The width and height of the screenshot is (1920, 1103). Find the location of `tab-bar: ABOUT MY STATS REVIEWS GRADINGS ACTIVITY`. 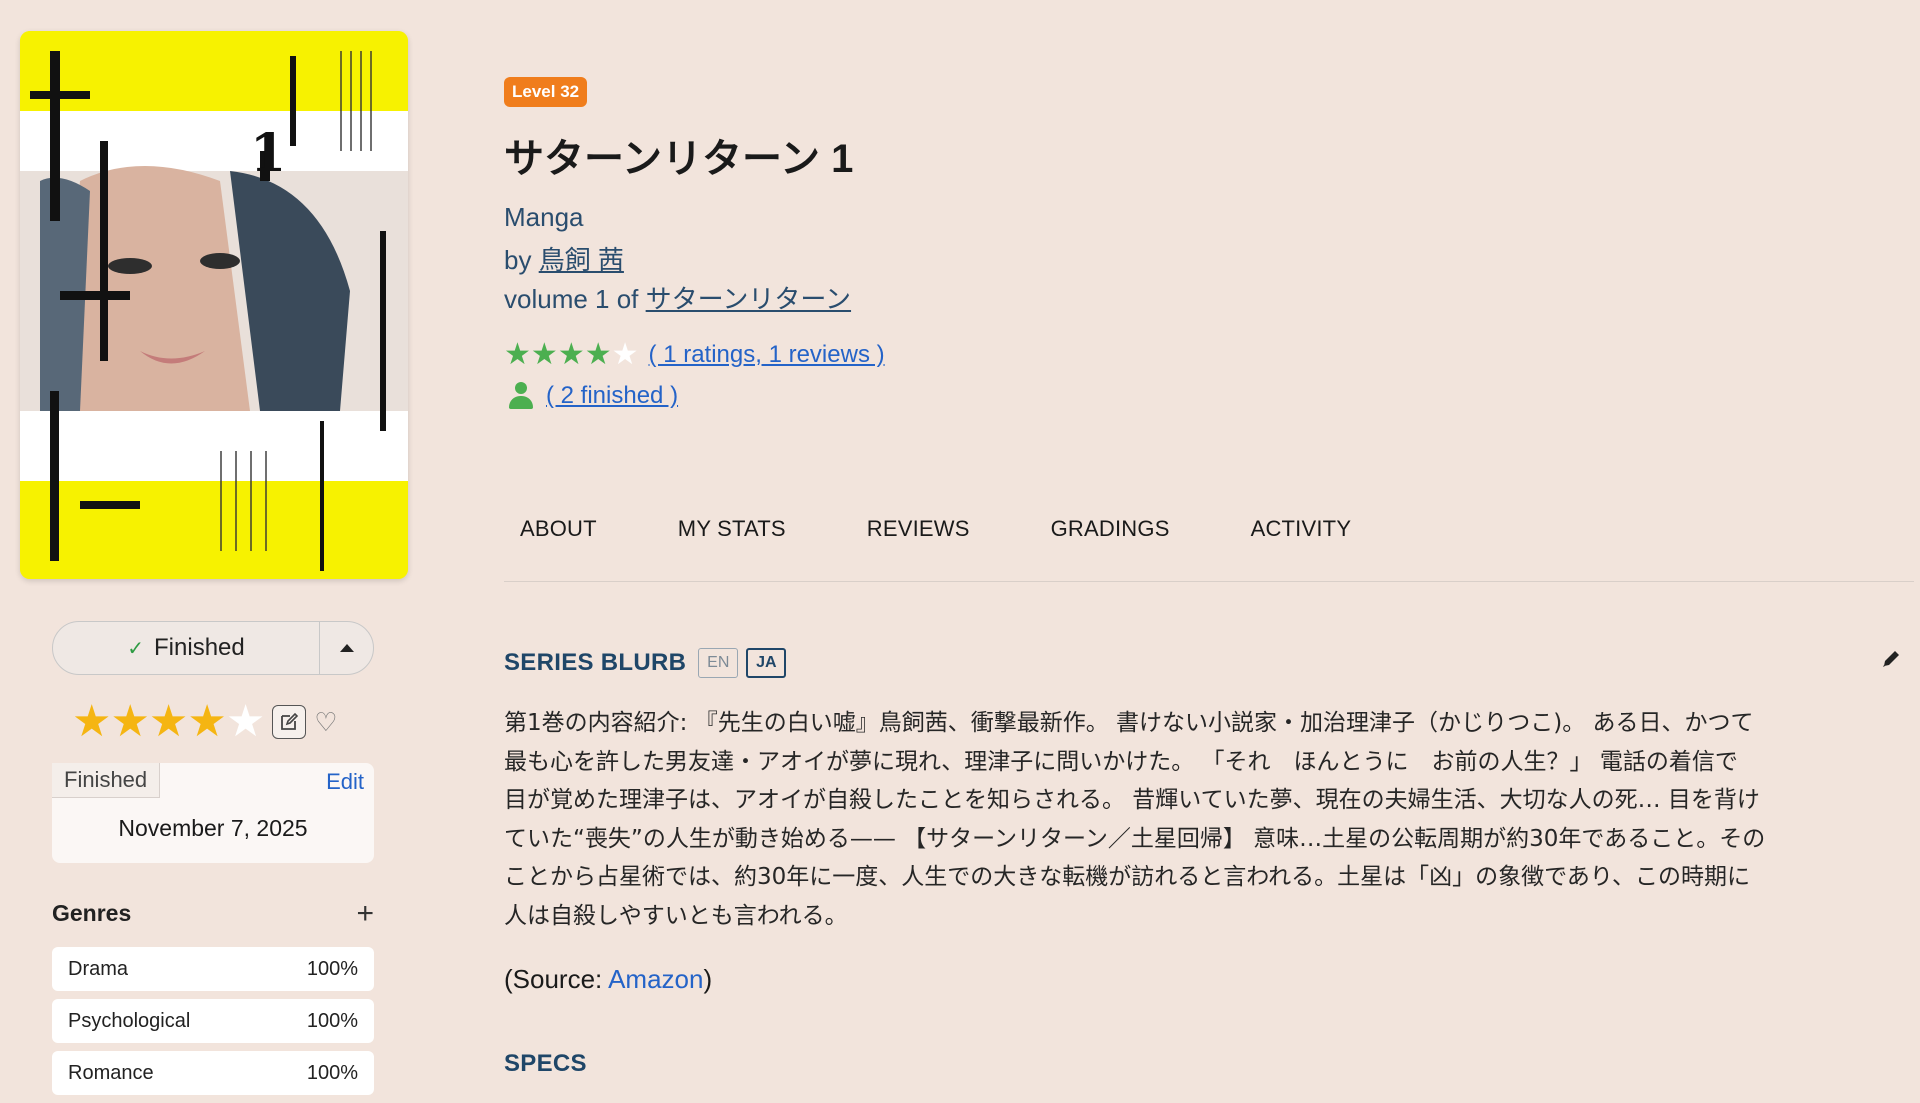

tab-bar: ABOUT MY STATS REVIEWS GRADINGS ACTIVITY is located at coordinates (1209, 549).